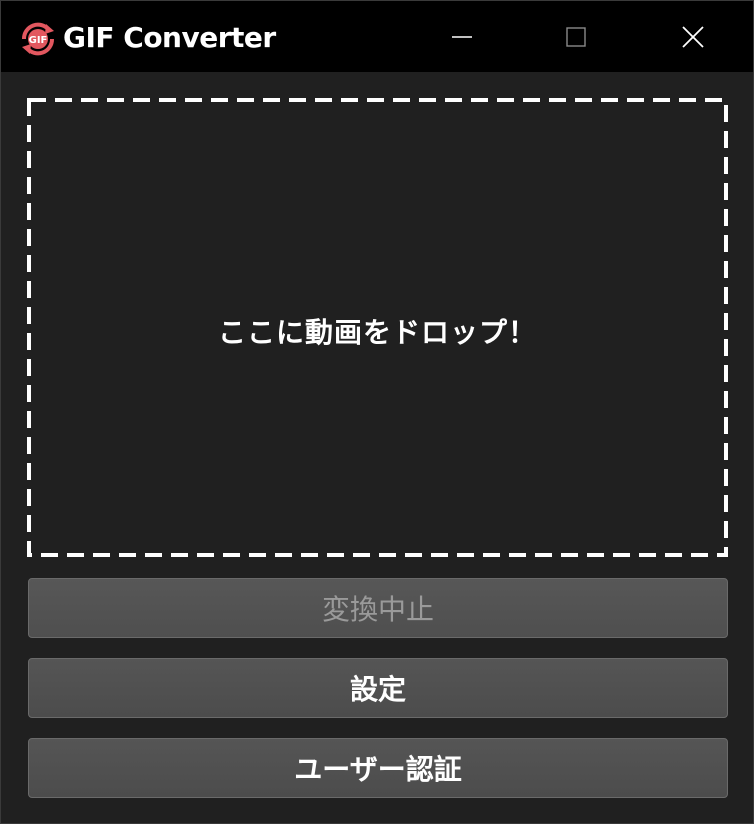 The width and height of the screenshot is (754, 824). I want to click on minimize-button, so click(462, 36).